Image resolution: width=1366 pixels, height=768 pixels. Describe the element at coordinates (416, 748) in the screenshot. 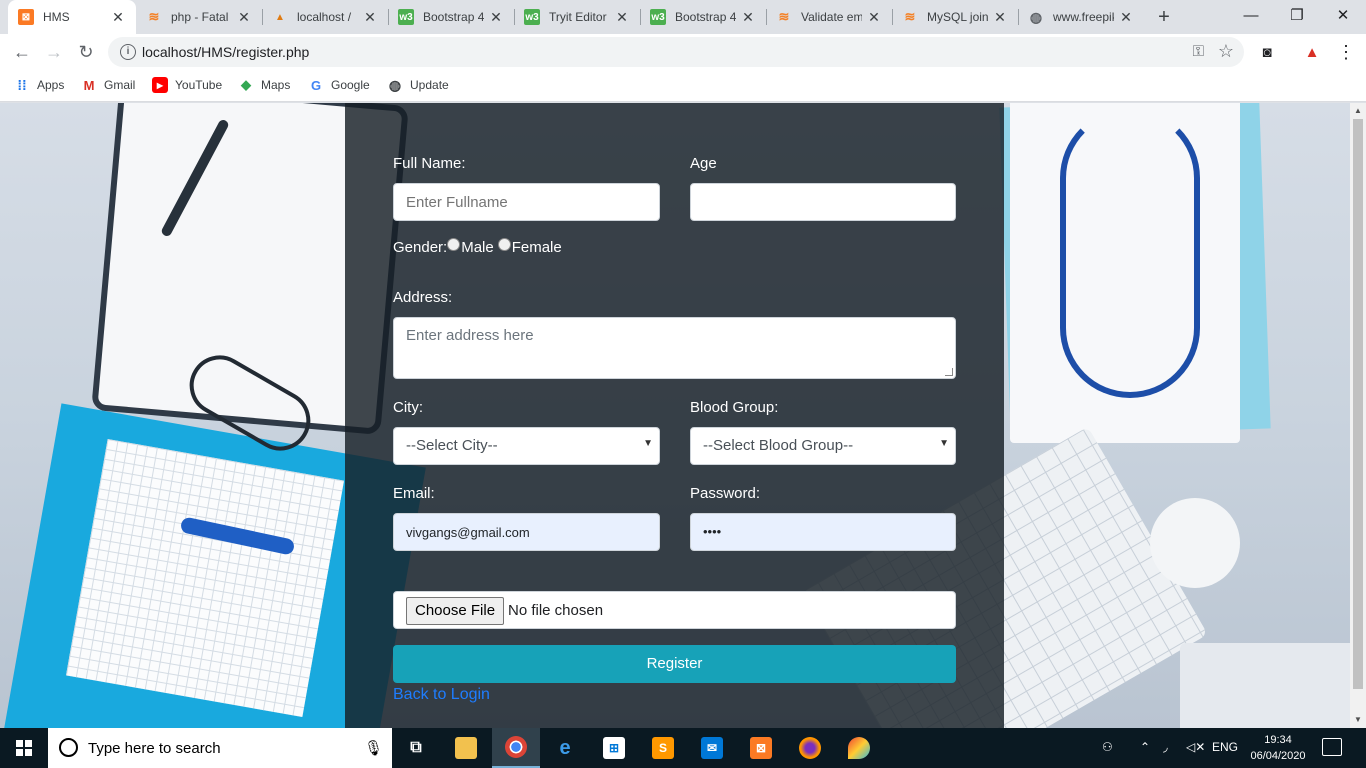

I see `task-view-icon: ⧉` at that location.